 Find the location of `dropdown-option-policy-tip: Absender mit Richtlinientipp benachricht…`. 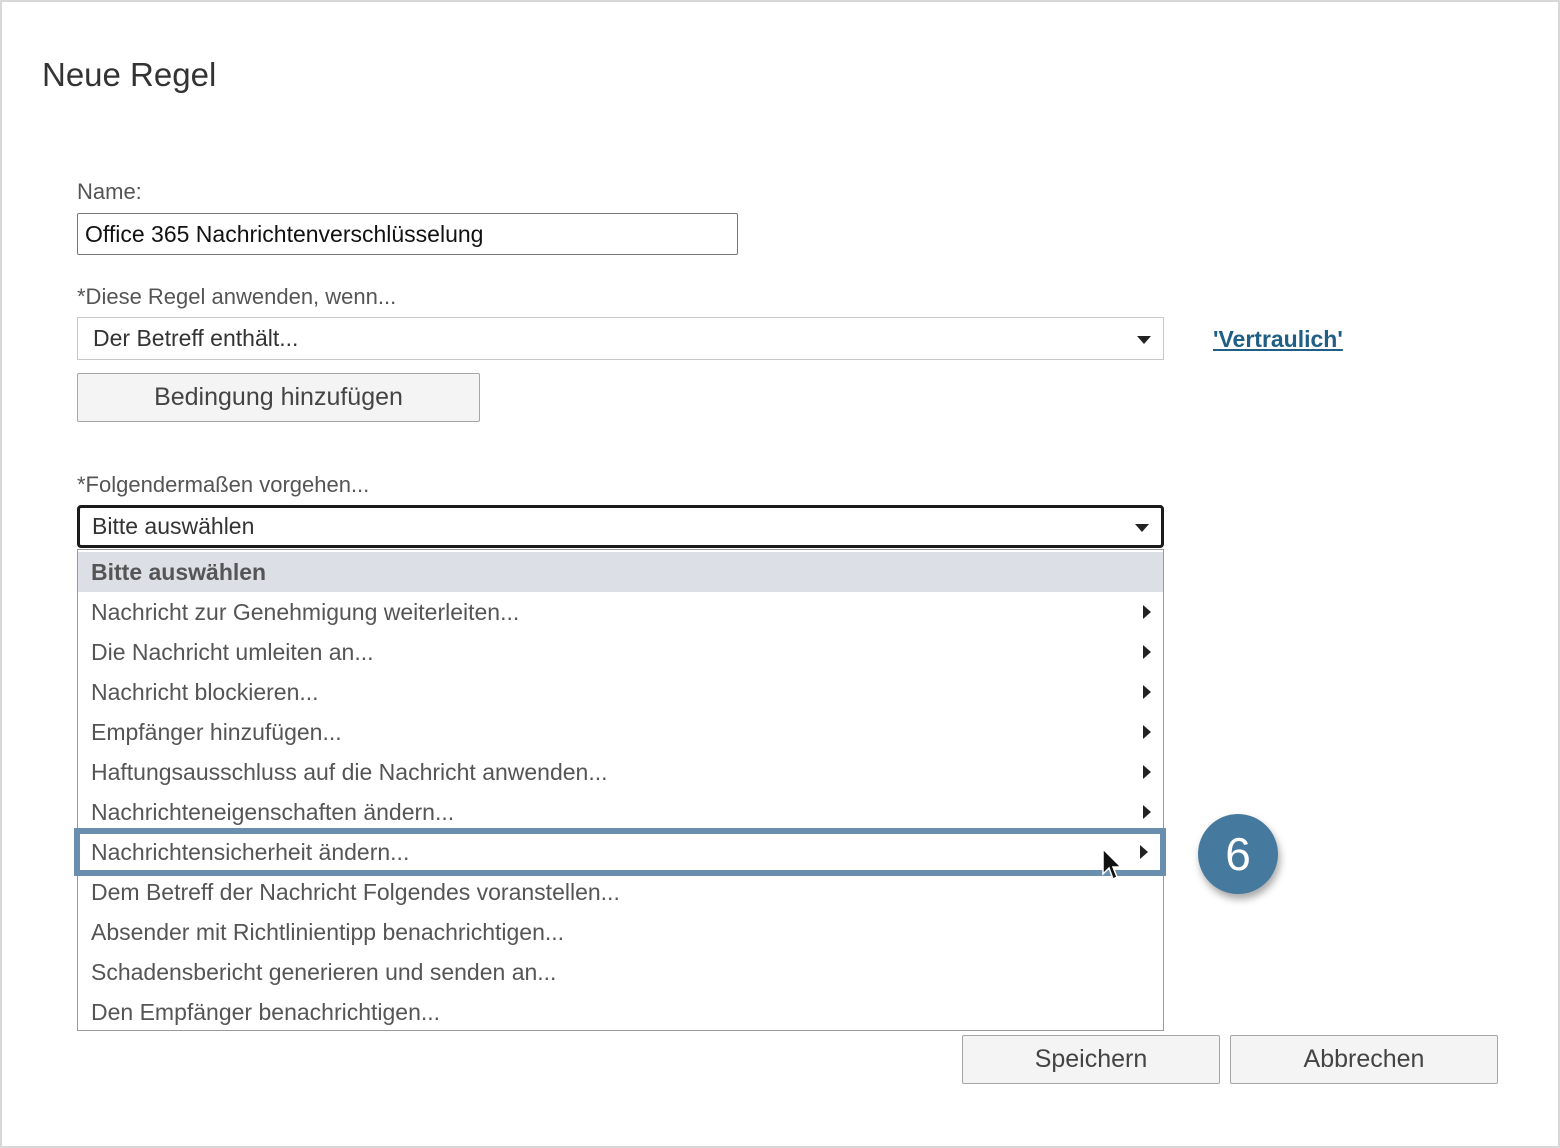

dropdown-option-policy-tip: Absender mit Richtlinientipp benachricht… is located at coordinates (620, 932).